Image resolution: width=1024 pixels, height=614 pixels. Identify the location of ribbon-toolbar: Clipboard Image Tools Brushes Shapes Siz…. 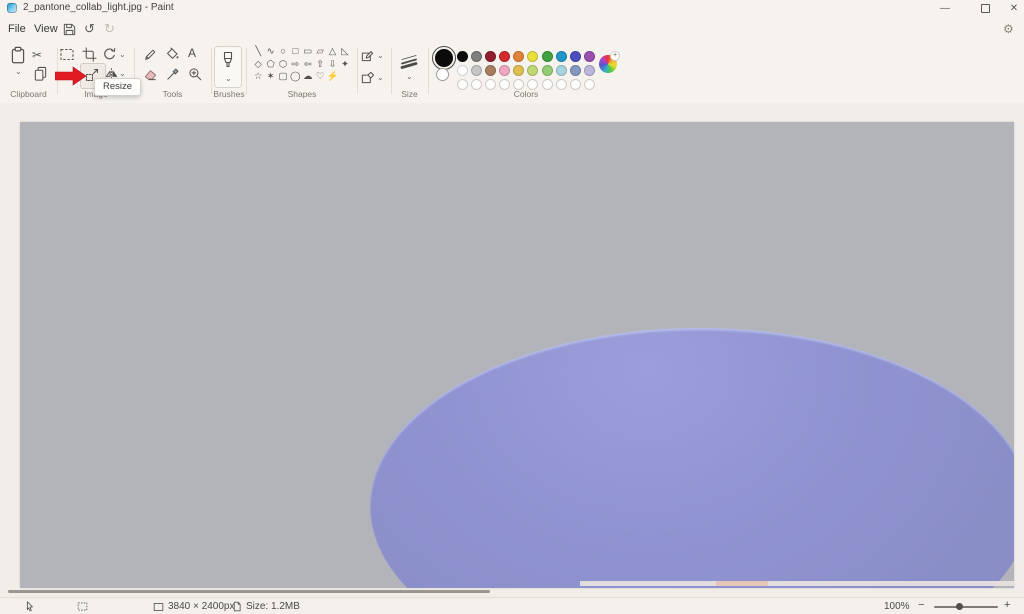
(512, 74).